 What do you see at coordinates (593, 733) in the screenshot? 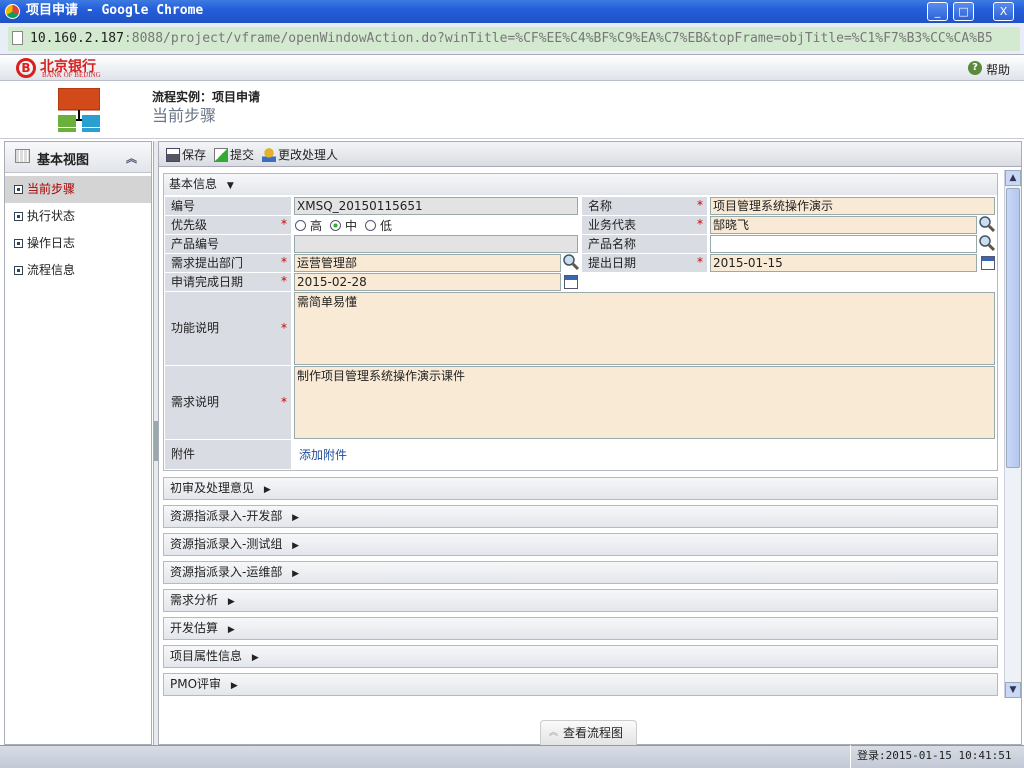
I see `flowchart-label: 查看流程图` at bounding box center [593, 733].